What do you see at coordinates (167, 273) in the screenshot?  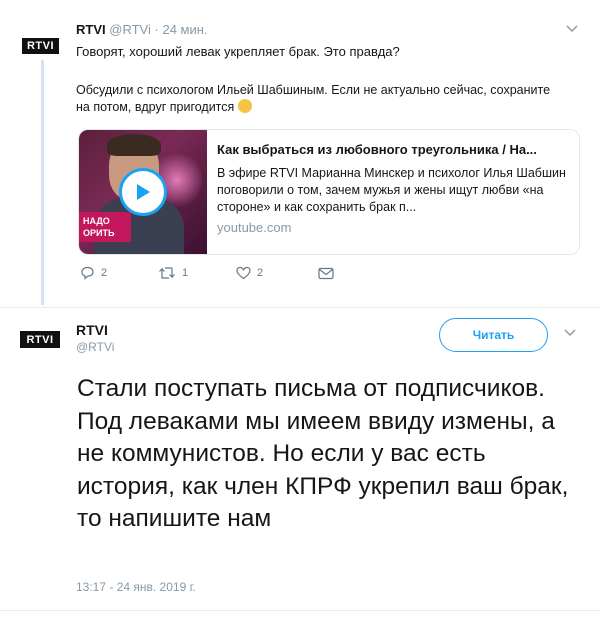 I see `retweet-icon` at bounding box center [167, 273].